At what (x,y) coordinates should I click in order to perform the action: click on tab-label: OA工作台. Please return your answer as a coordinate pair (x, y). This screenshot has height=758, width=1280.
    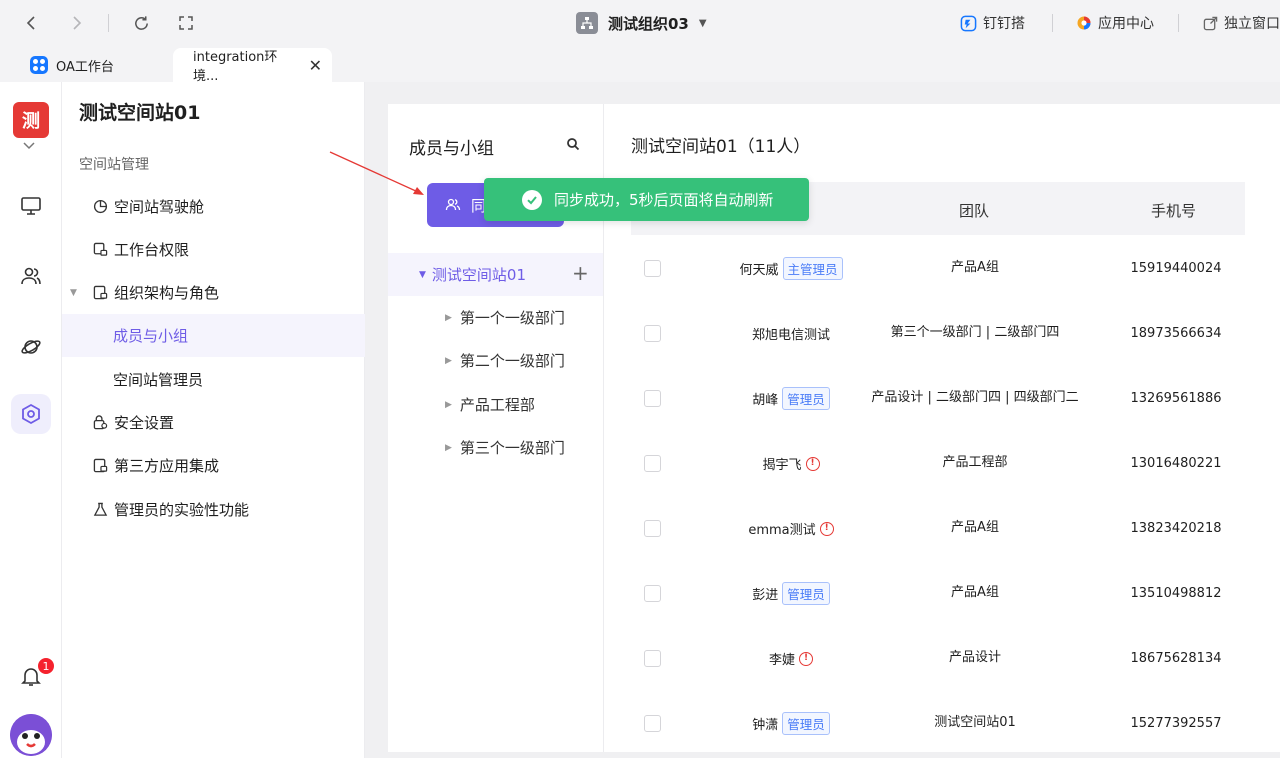
    Looking at the image, I should click on (85, 67).